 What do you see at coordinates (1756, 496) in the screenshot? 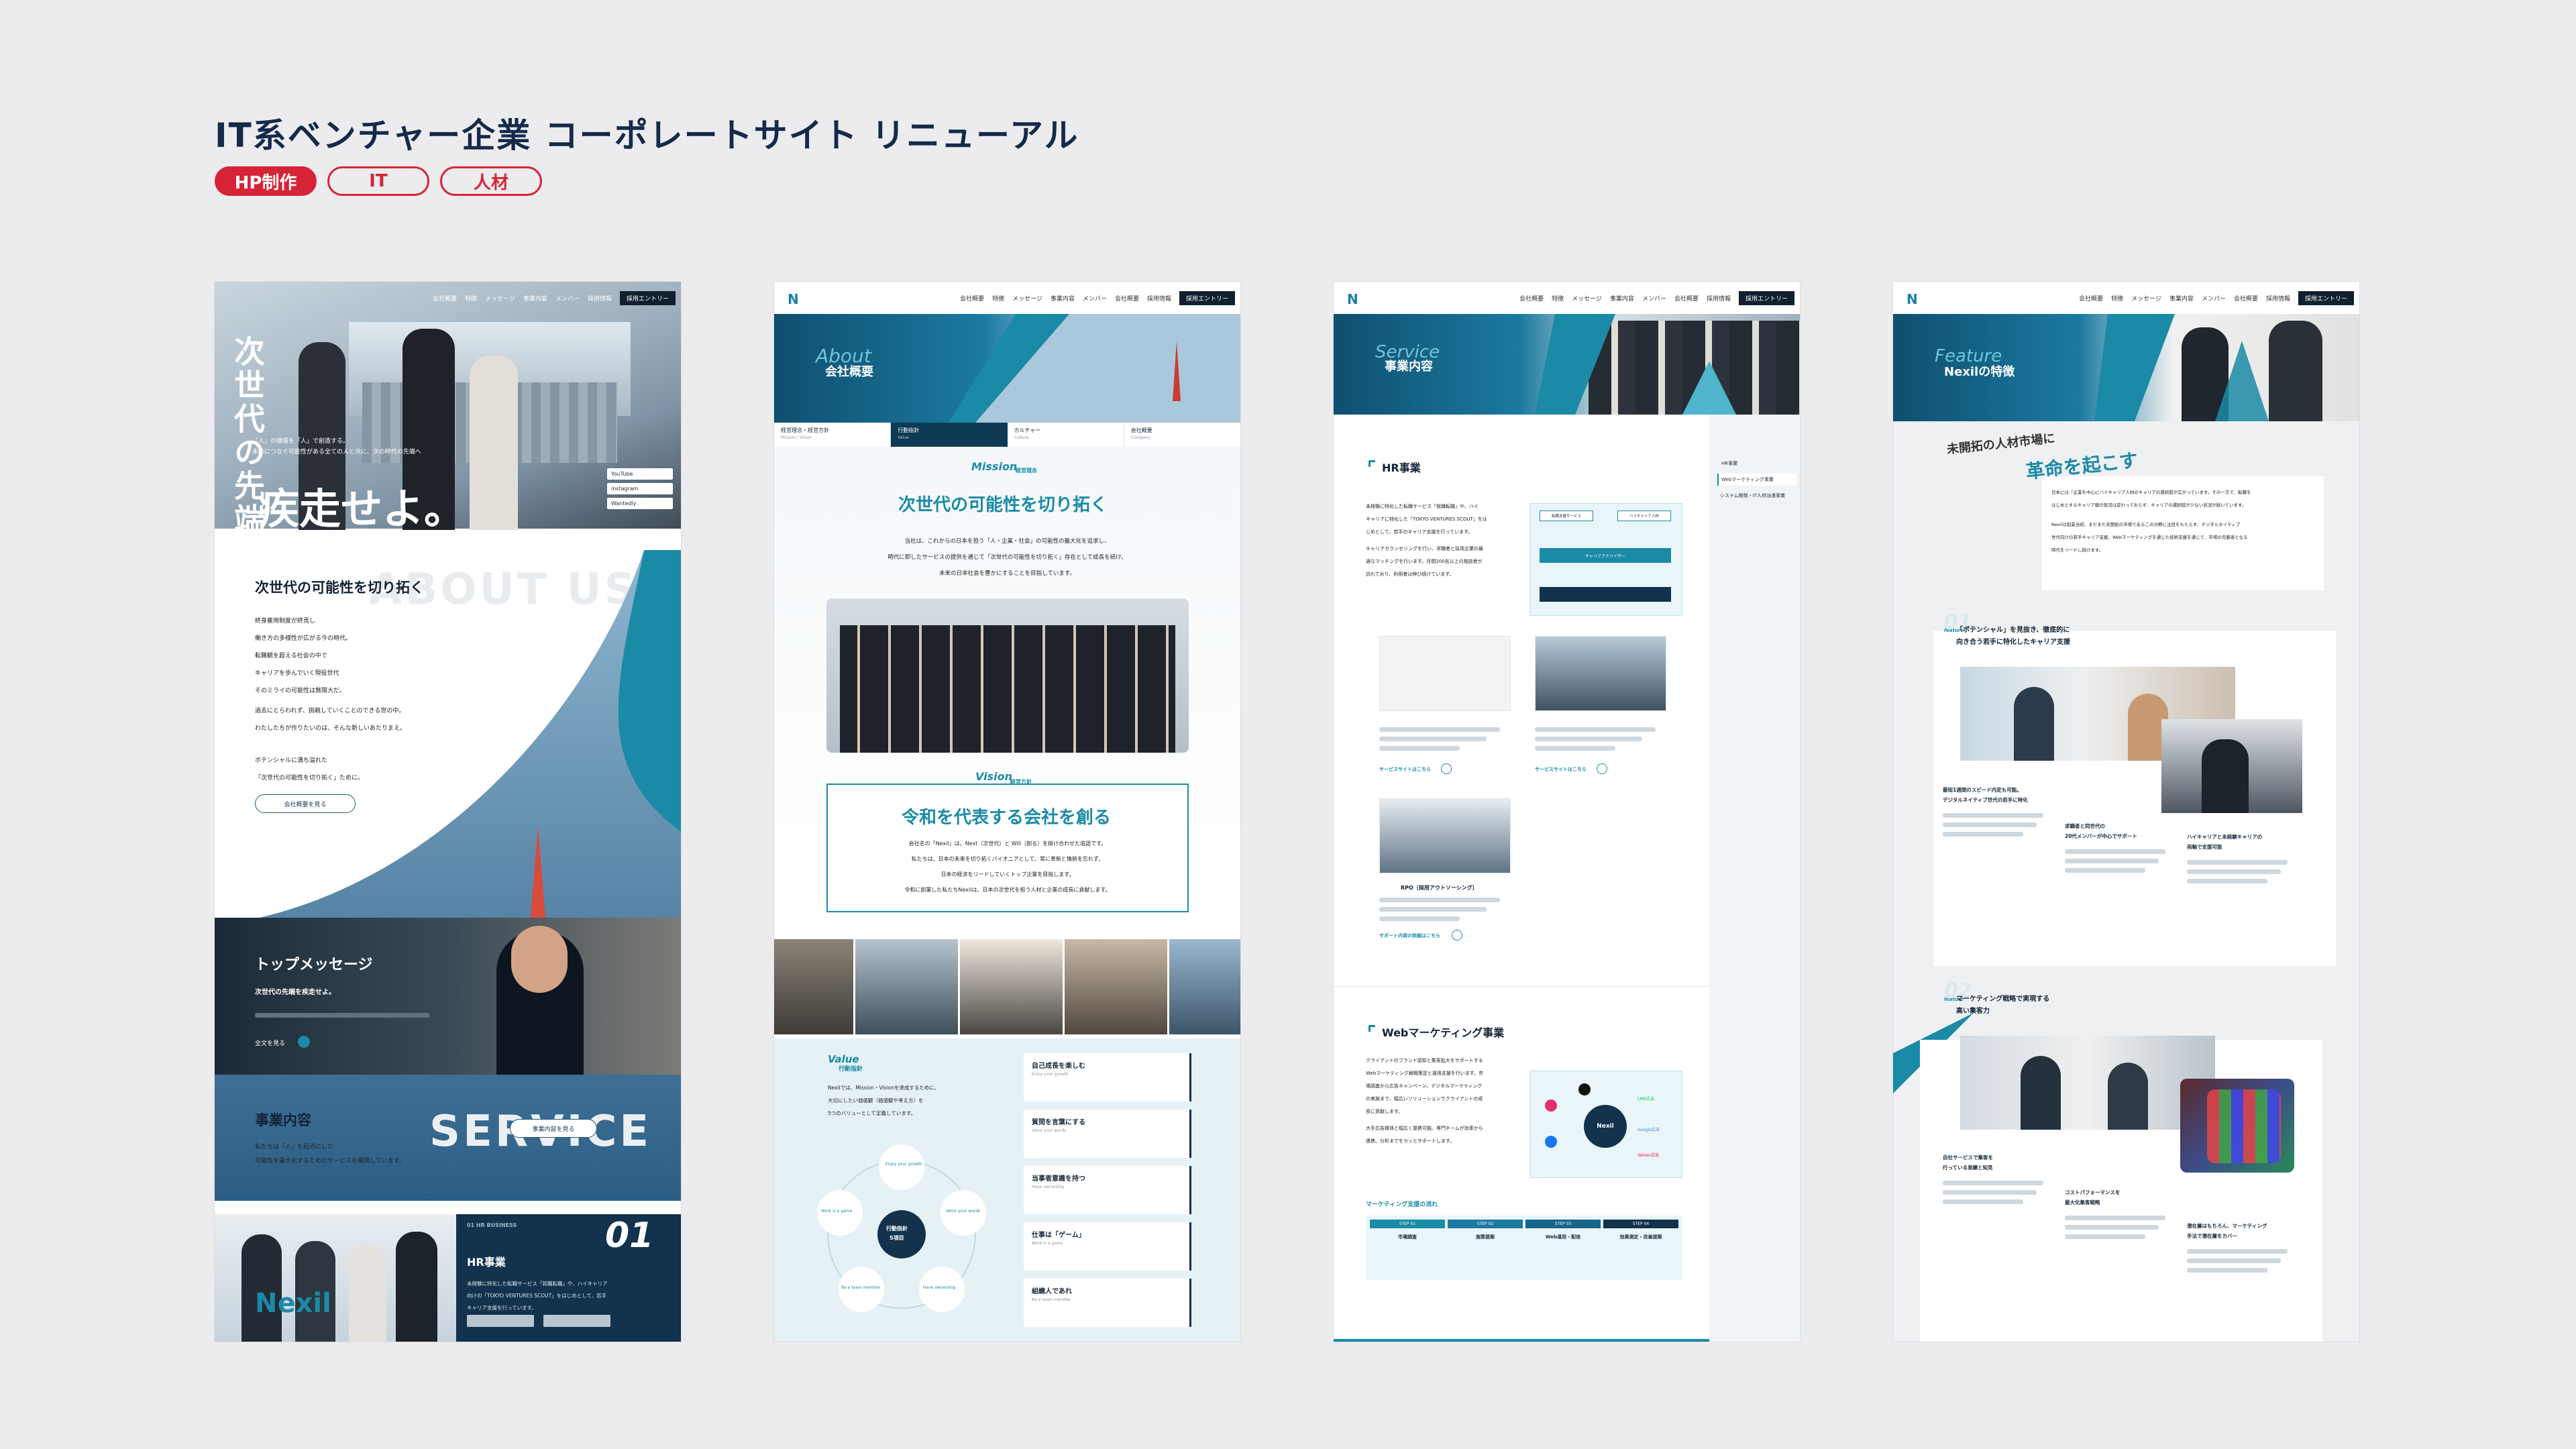
I see `side-nav-item: システム開発・IT人材派遣事業` at bounding box center [1756, 496].